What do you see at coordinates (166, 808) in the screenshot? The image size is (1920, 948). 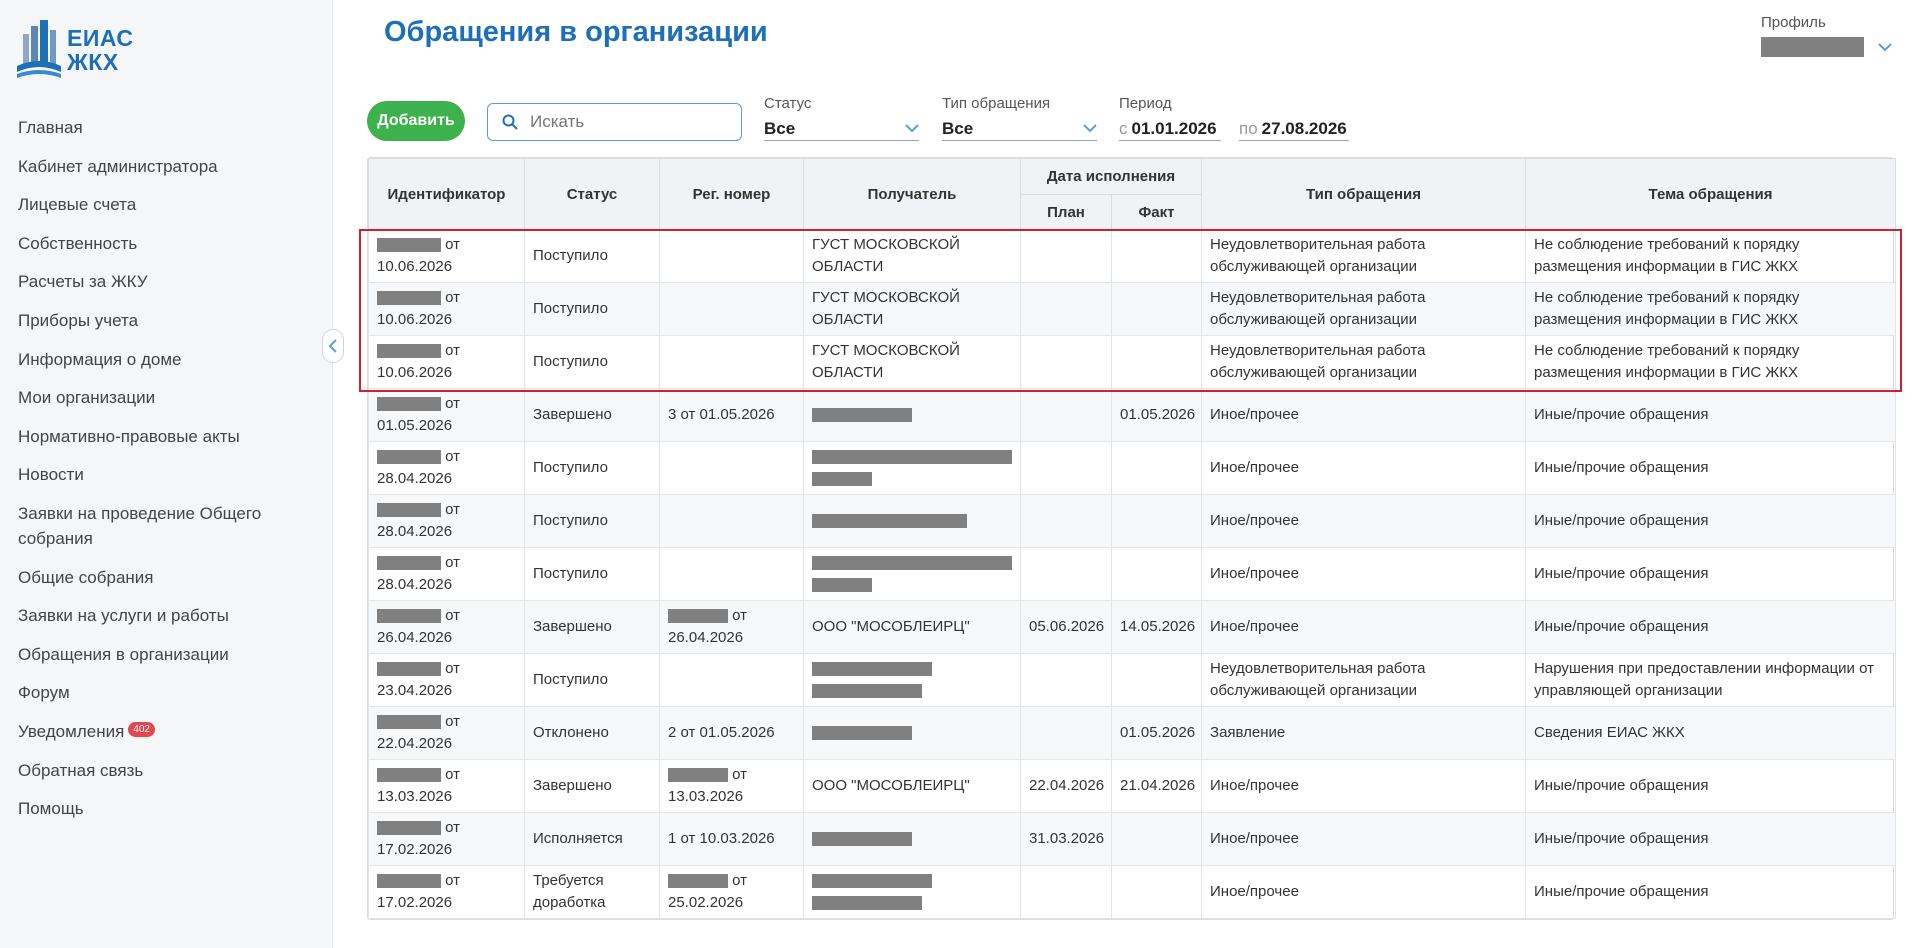 I see `sidebar-item: Помощь` at bounding box center [166, 808].